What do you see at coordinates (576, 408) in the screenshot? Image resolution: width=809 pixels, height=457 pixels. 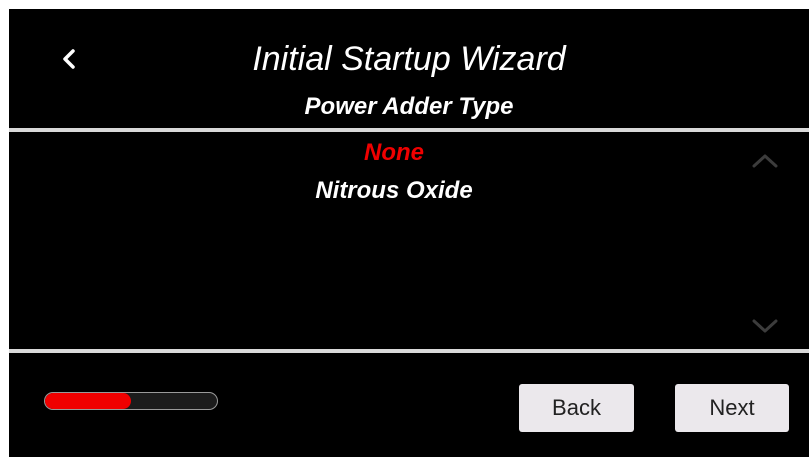 I see `back-button: Back` at bounding box center [576, 408].